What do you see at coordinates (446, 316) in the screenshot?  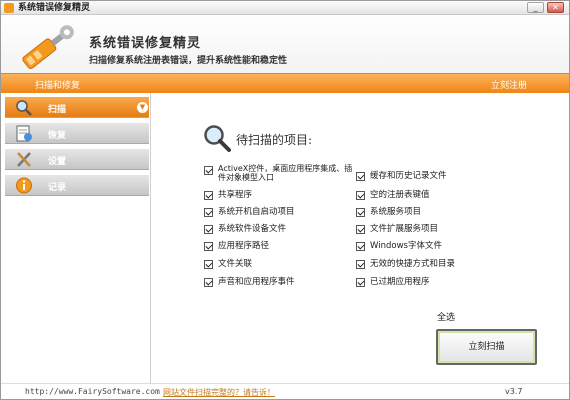 I see `select-all-link: 全选` at bounding box center [446, 316].